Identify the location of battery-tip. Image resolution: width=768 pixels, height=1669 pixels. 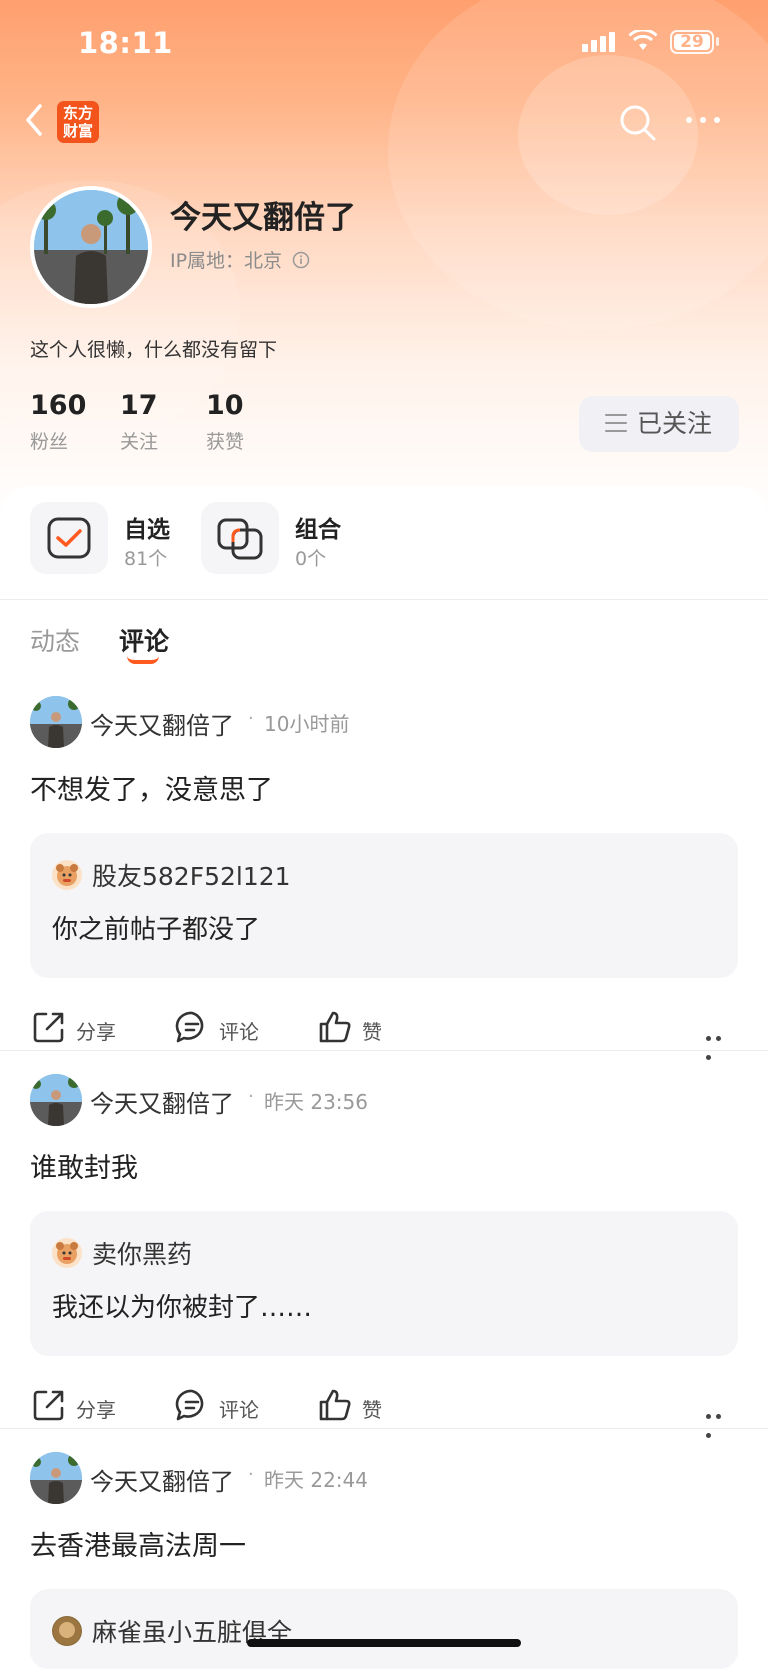
(717, 41).